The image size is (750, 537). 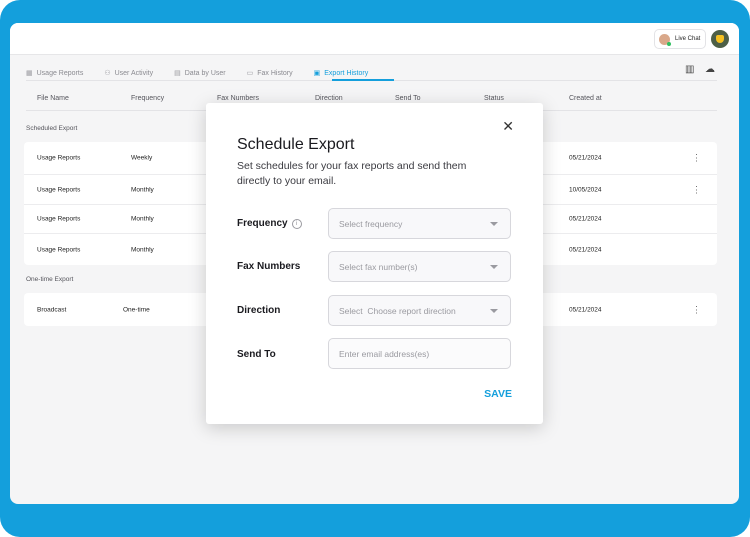 I want to click on fax-numbers-select: Select fax number(s), so click(x=419, y=266).